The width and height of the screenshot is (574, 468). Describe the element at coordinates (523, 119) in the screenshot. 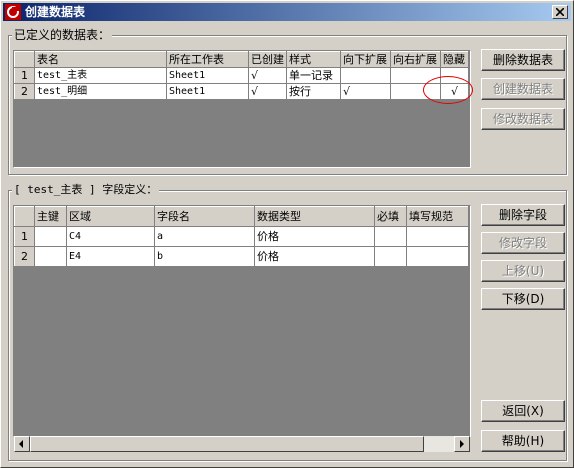

I see `modify-table-button: 修改数据表` at that location.